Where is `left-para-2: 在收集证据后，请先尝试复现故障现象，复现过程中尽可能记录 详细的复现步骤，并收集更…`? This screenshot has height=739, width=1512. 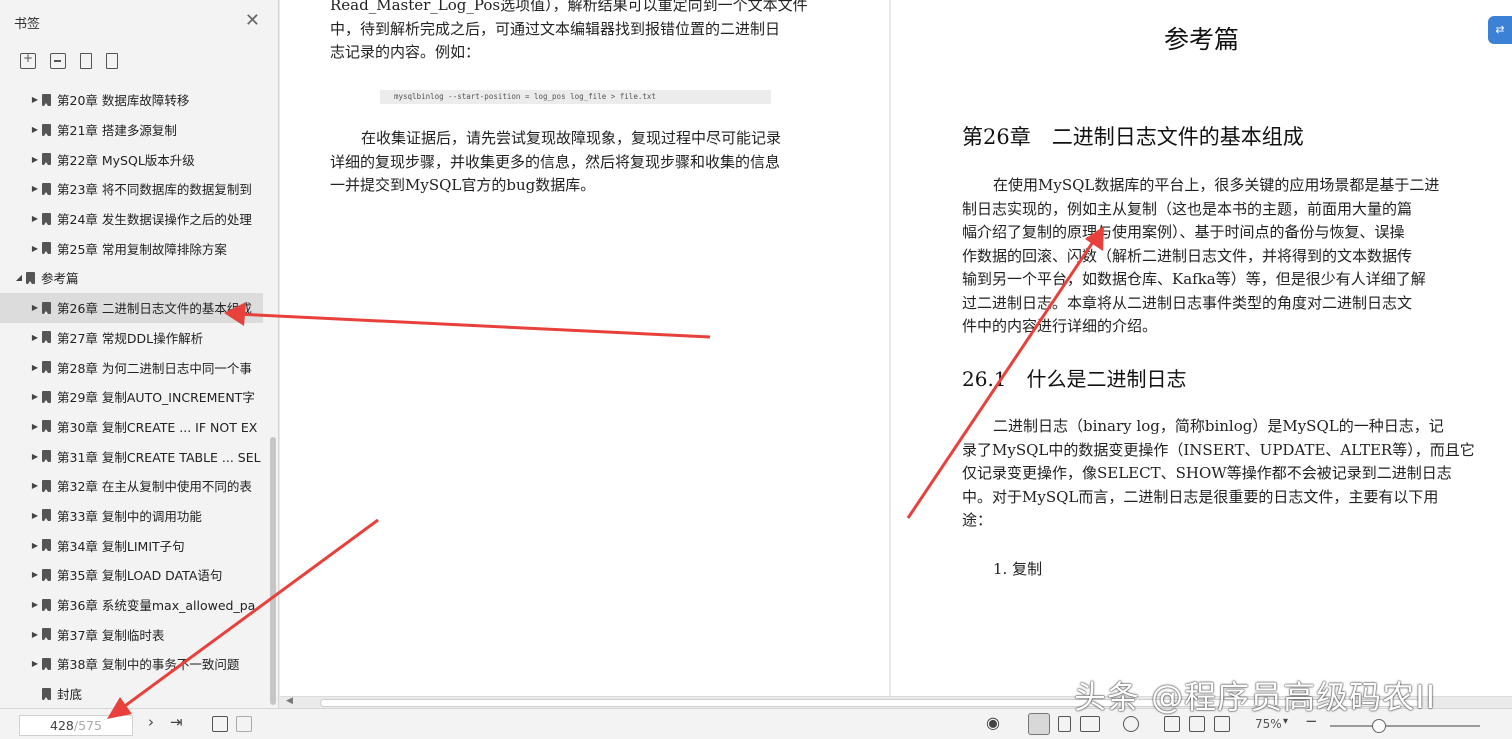
left-para-2: 在收集证据后，请先尝试复现故障现象，复现过程中尽可能记录 详细的复现步骤，并收集更… is located at coordinates (555, 162).